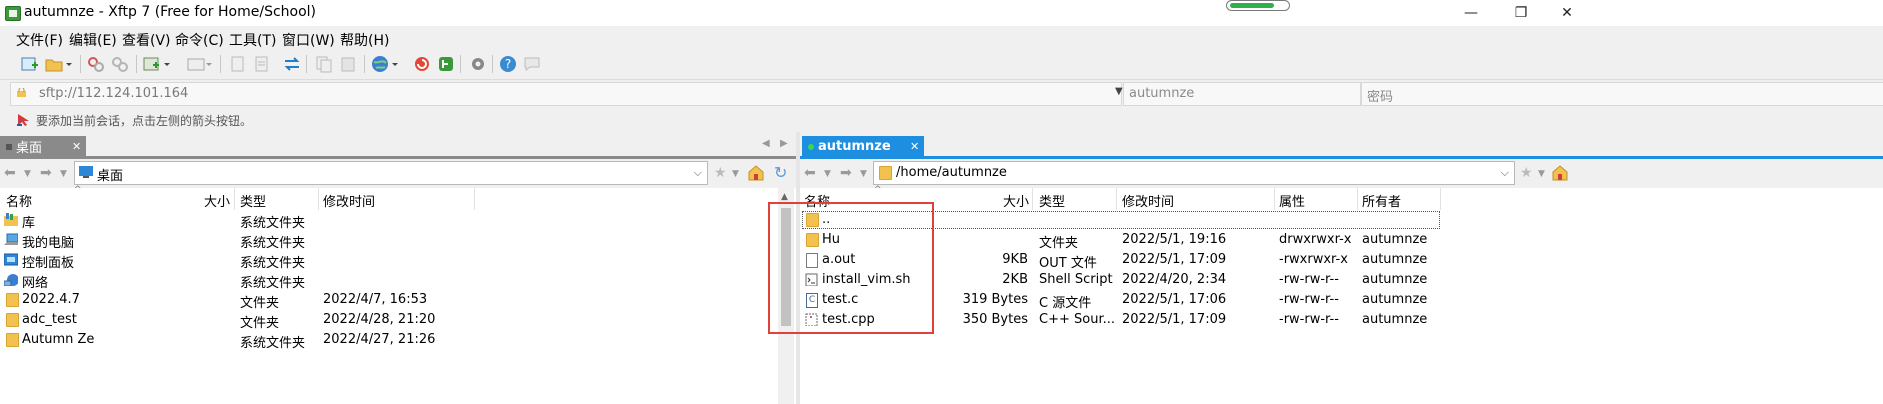 This screenshot has height=404, width=1883. I want to click on scroll-up-icon: ▲, so click(784, 197).